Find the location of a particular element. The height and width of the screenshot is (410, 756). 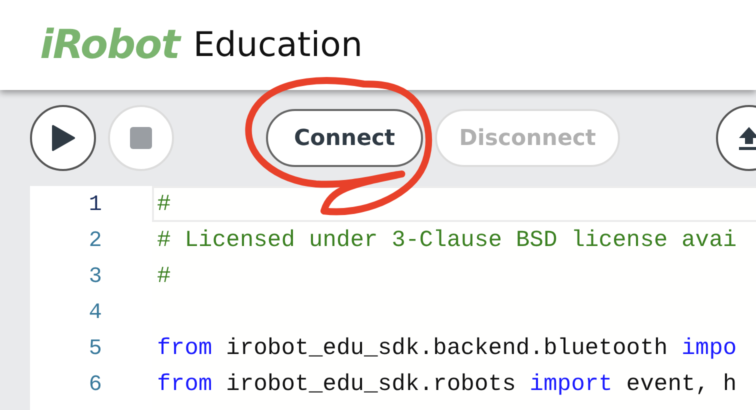

line-number: 3 is located at coordinates (95, 276).